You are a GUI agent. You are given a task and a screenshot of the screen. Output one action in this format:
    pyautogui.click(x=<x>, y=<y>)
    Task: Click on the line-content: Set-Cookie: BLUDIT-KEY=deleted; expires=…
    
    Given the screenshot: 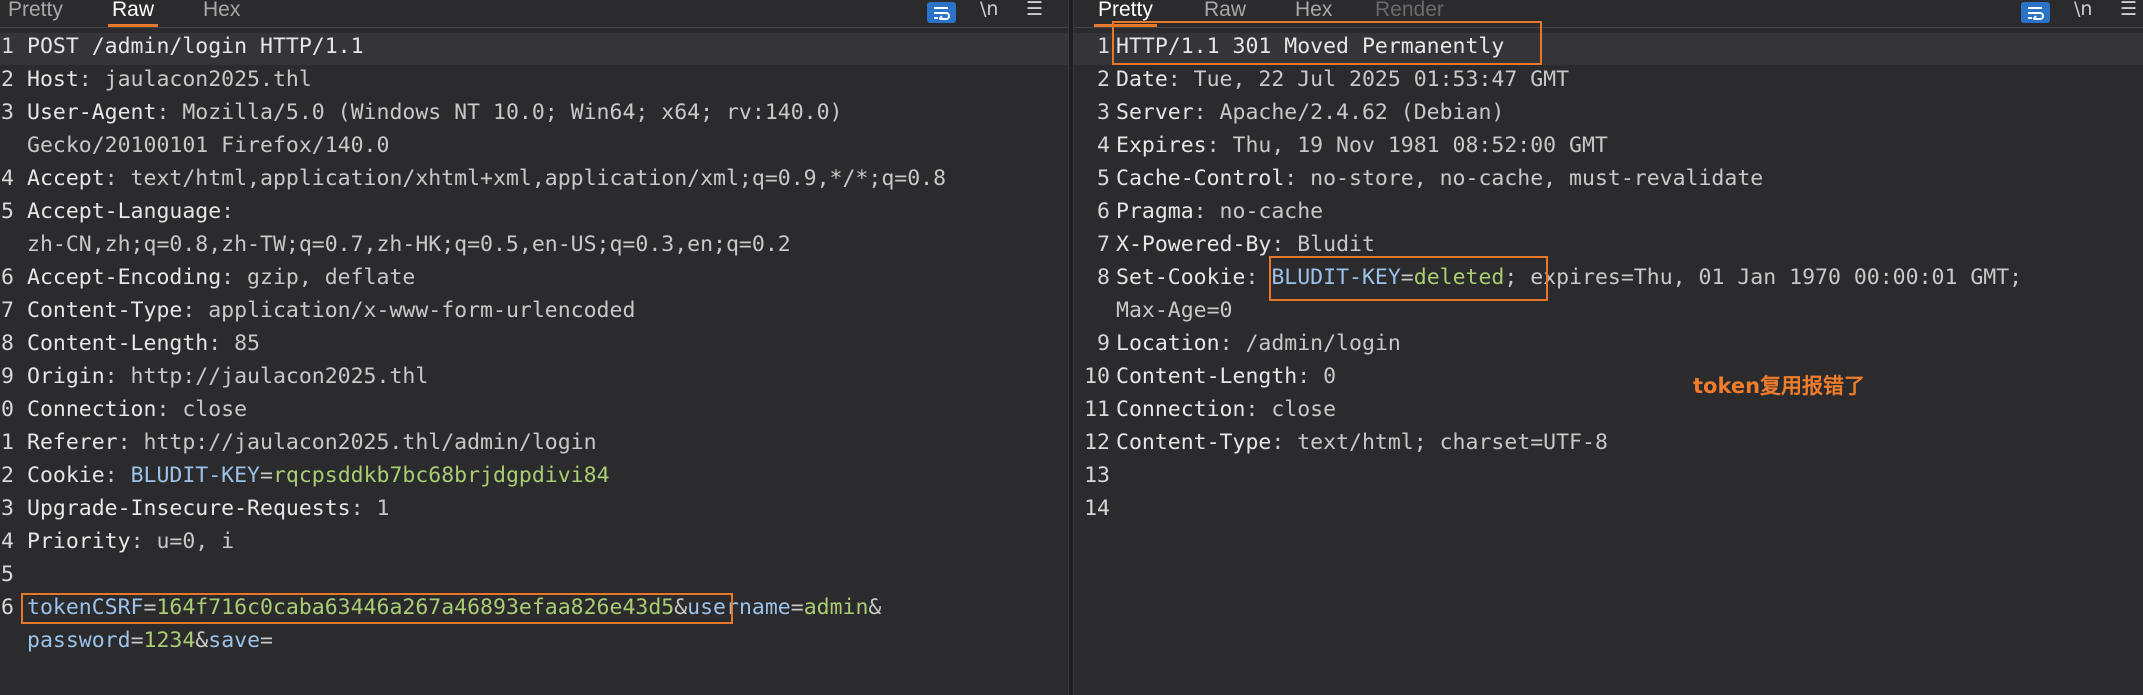 What is the action you would take?
    pyautogui.click(x=1569, y=278)
    